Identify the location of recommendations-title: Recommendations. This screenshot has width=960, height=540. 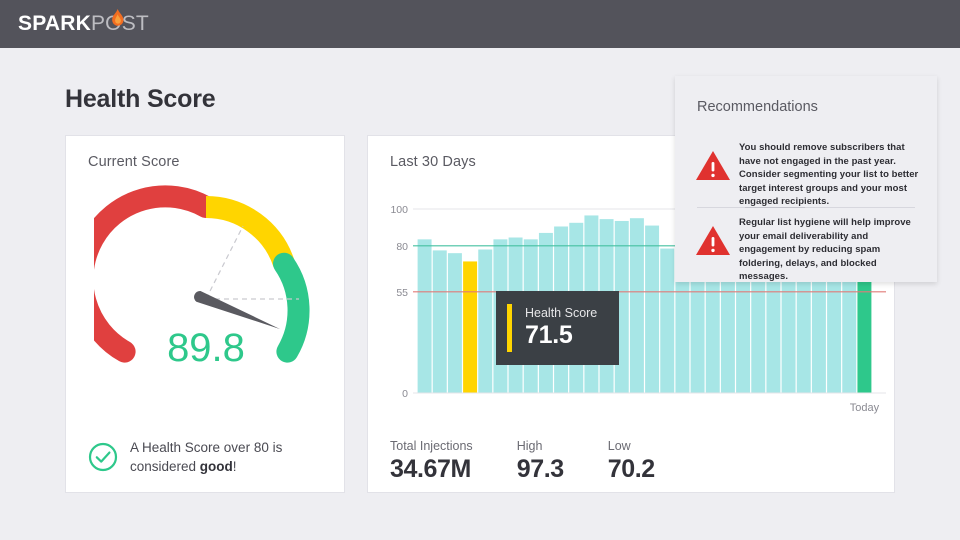
(757, 107).